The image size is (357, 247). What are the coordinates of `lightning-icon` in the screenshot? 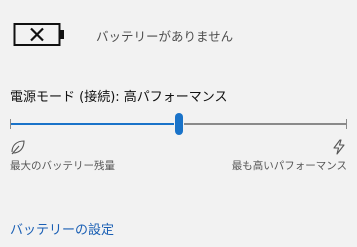 It's located at (339, 147).